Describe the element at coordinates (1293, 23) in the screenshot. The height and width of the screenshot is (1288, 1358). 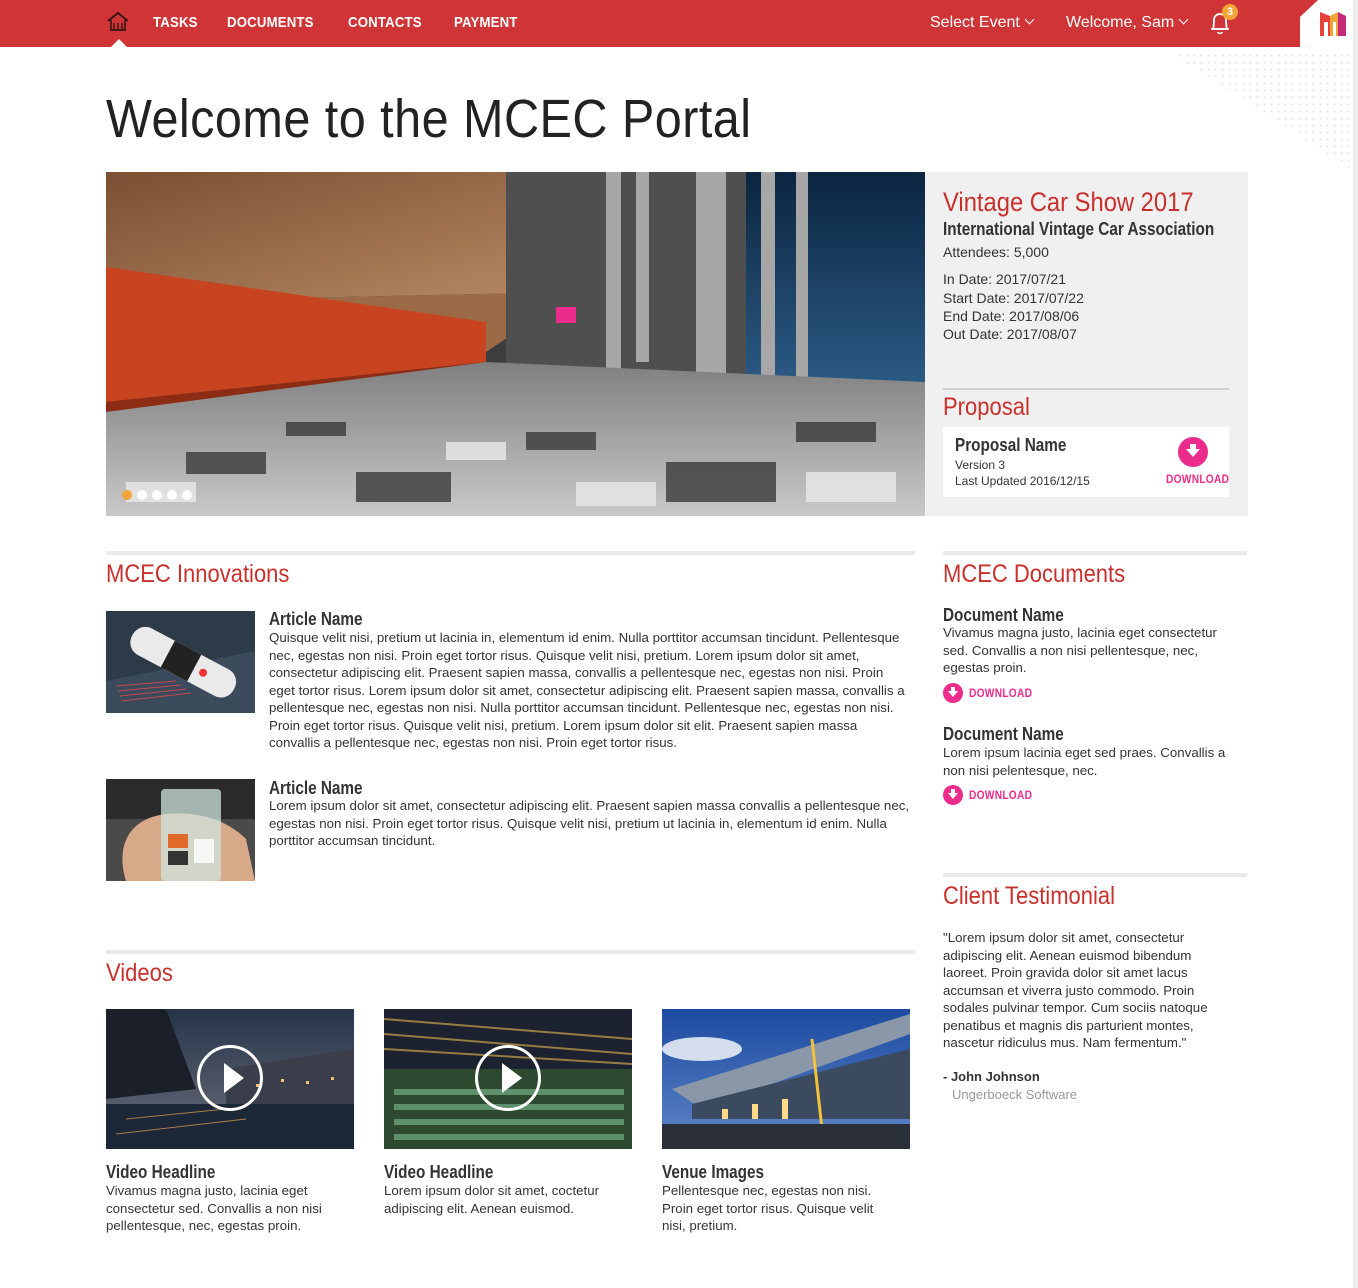
I see `nav-bar-diagonal` at that location.